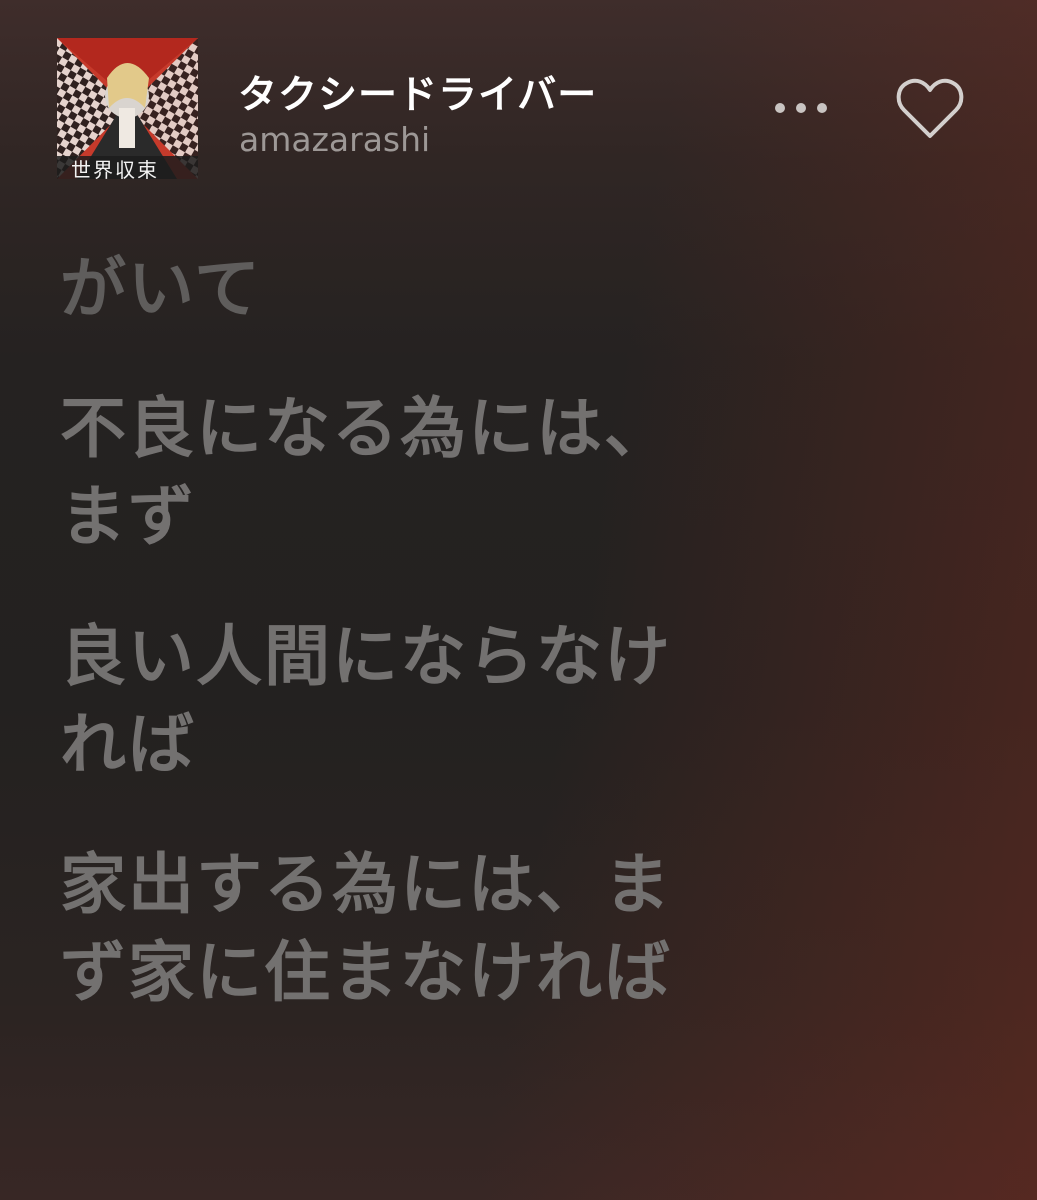 The image size is (1037, 1200). What do you see at coordinates (510, 473) in the screenshot?
I see `lyric-line: 不良になる為には、 まず` at bounding box center [510, 473].